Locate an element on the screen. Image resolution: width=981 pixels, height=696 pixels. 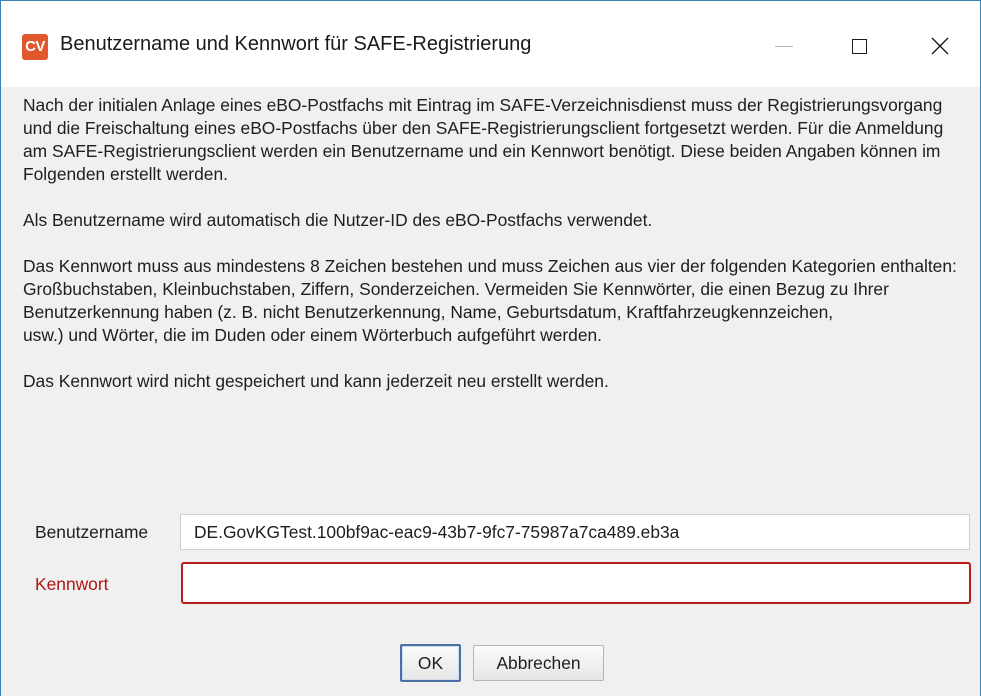
password-field is located at coordinates (576, 583).